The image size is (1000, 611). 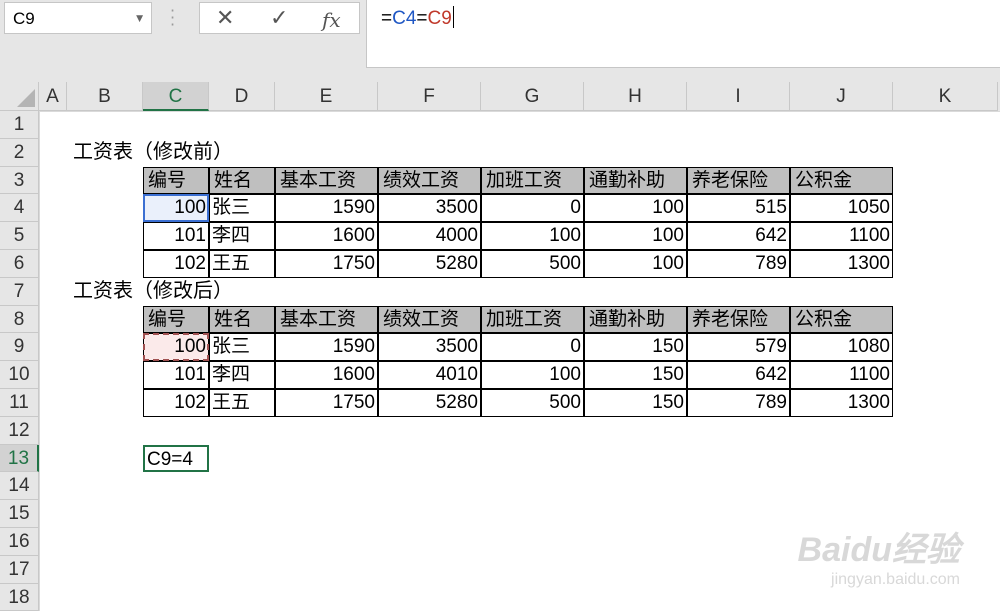 What do you see at coordinates (19, 236) in the screenshot?
I see `row-header-5: 5` at bounding box center [19, 236].